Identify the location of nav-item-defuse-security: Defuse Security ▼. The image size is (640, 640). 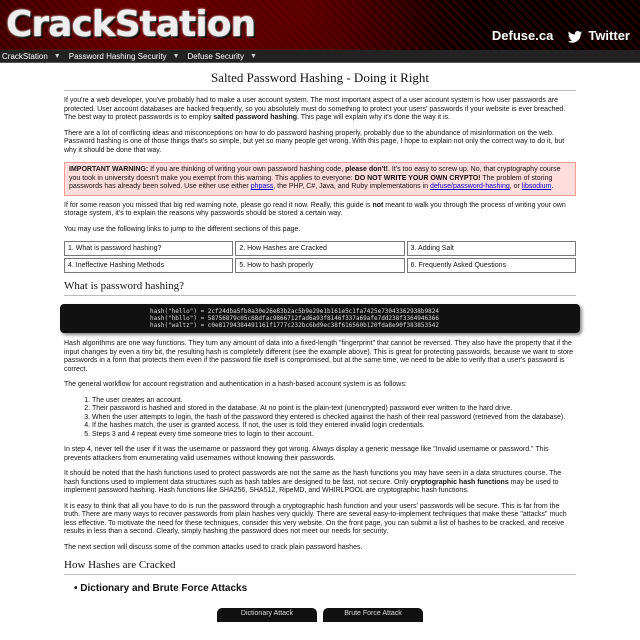
(222, 56).